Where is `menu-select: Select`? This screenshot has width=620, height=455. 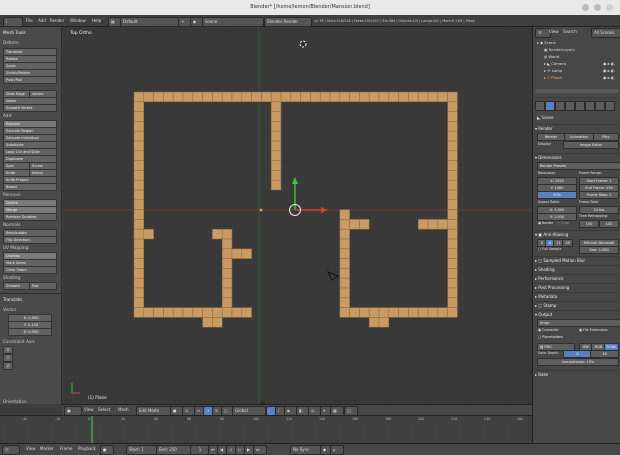
menu-select: Select is located at coordinates (104, 410).